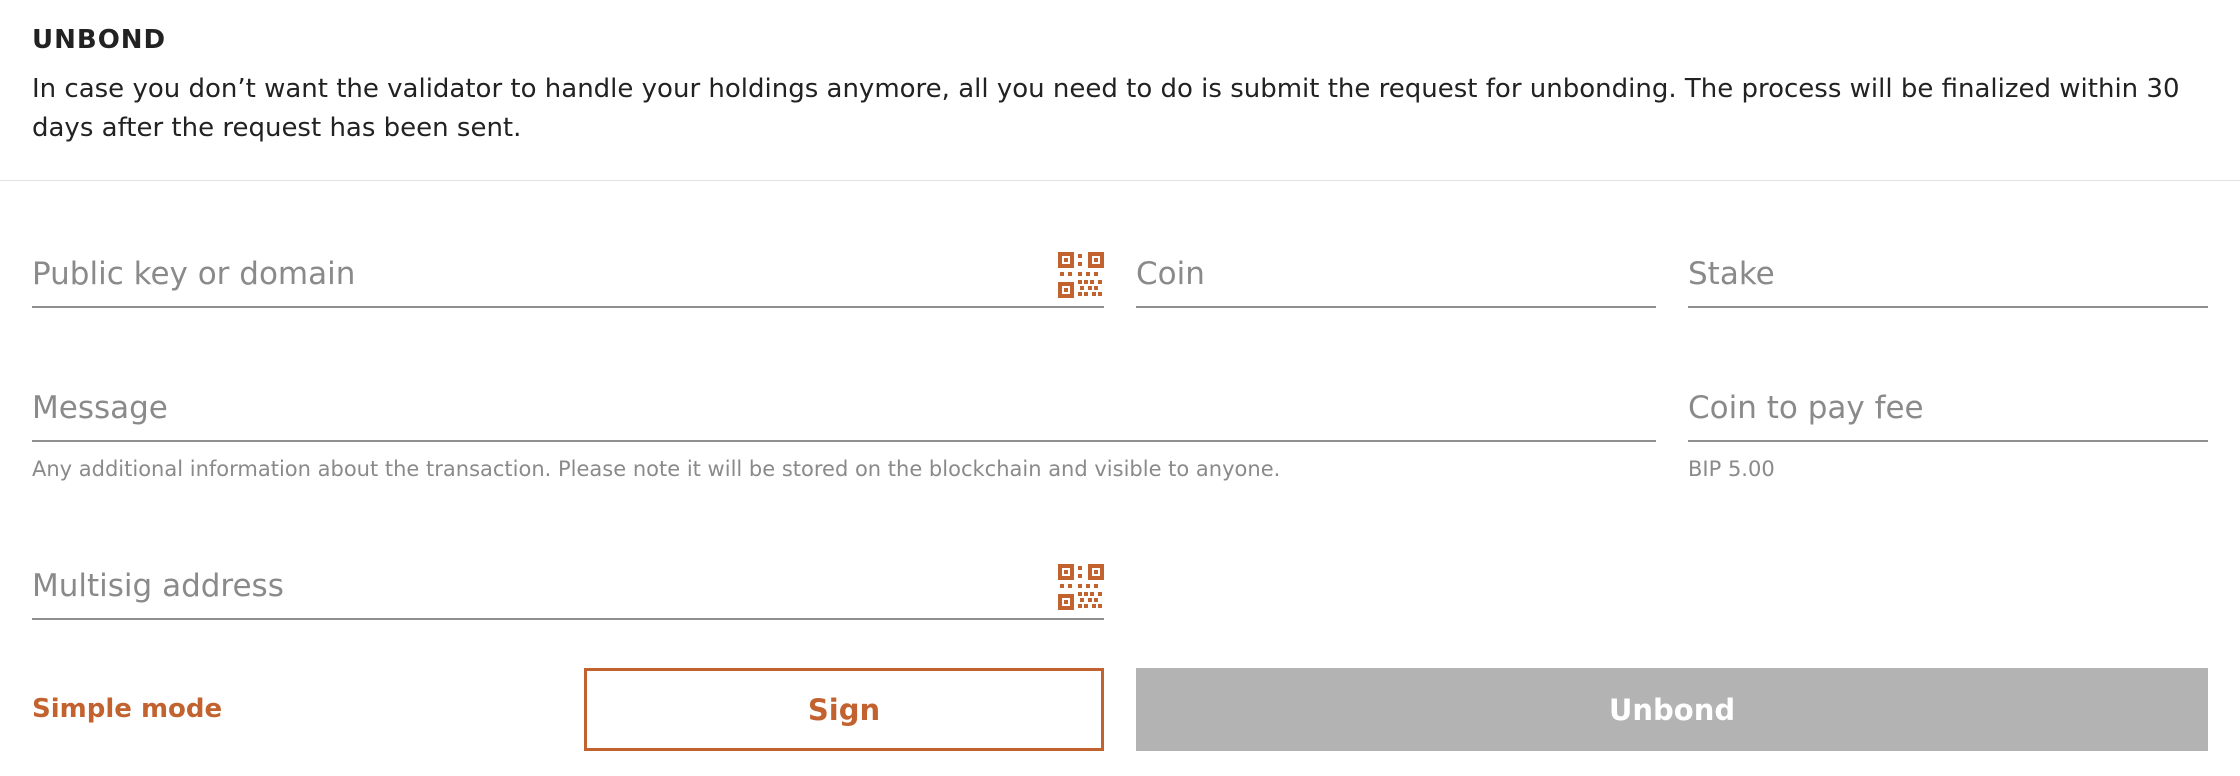 The width and height of the screenshot is (2240, 776). I want to click on multisig-field-wrapper, so click(568, 590).